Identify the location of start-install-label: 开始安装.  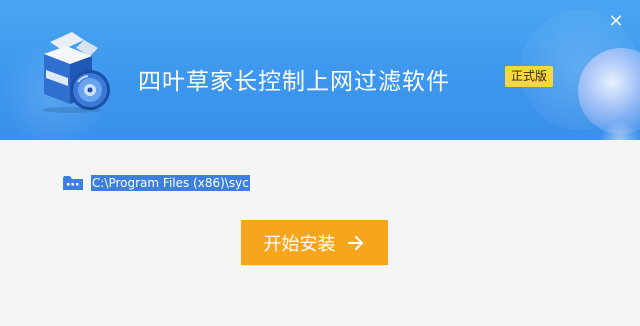
(299, 243).